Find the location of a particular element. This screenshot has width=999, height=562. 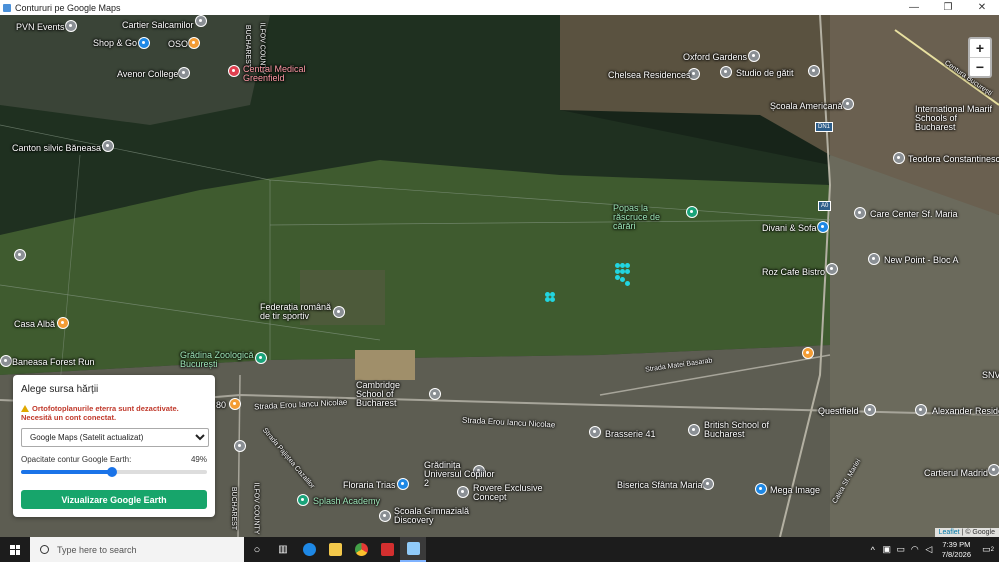

place-label: Studio de gătit is located at coordinates (765, 73).